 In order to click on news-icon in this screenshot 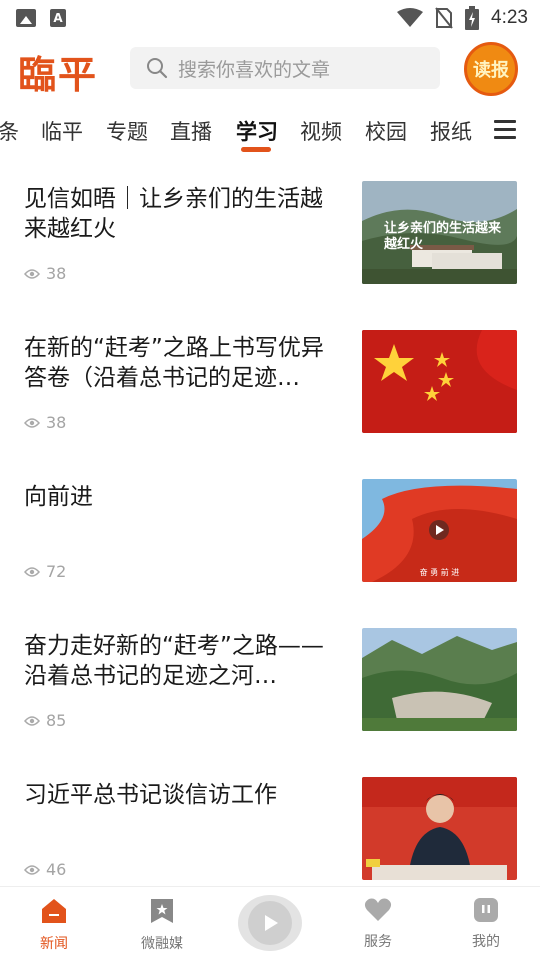, I will do `click(54, 911)`.